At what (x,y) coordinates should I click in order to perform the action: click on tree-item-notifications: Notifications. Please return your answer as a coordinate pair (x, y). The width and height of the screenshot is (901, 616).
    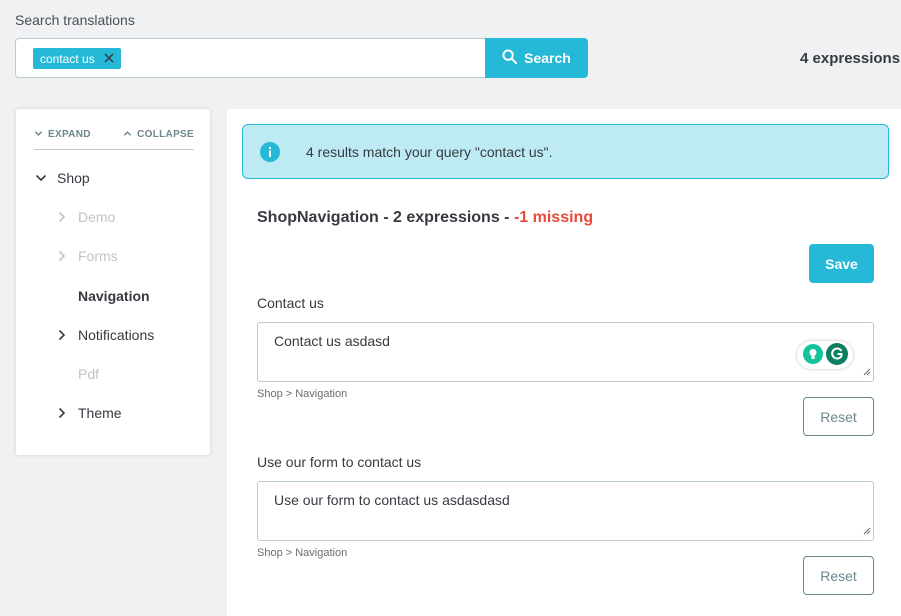
    Looking at the image, I should click on (105, 335).